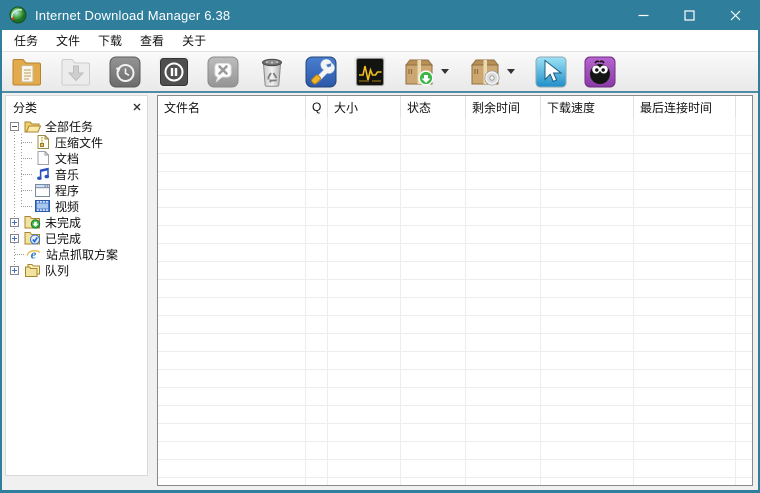  I want to click on add-url-folder-icon, so click(26, 71).